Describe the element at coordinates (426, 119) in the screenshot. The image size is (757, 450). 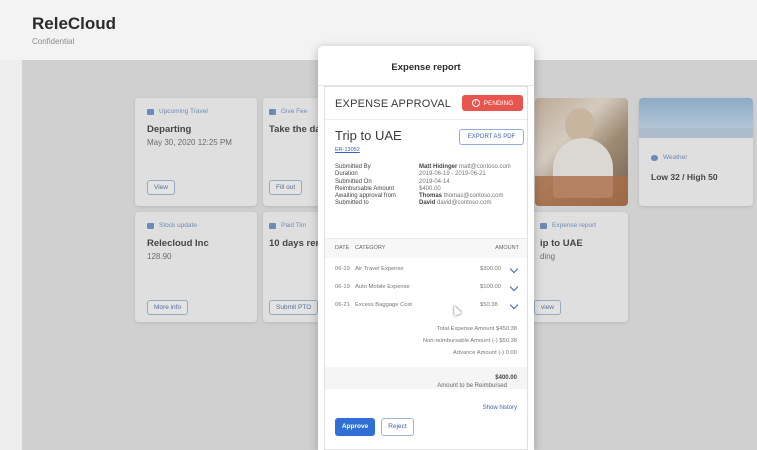
I see `divider` at that location.